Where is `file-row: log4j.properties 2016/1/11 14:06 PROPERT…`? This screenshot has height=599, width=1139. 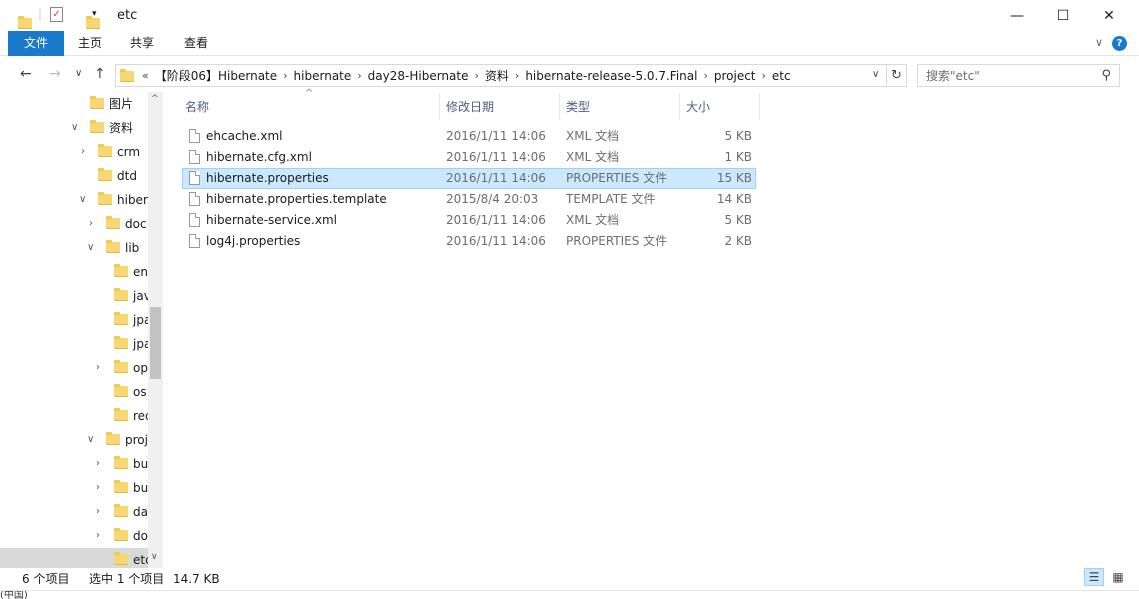
file-row: log4j.properties 2016/1/11 14:06 PROPERT… is located at coordinates (469, 241).